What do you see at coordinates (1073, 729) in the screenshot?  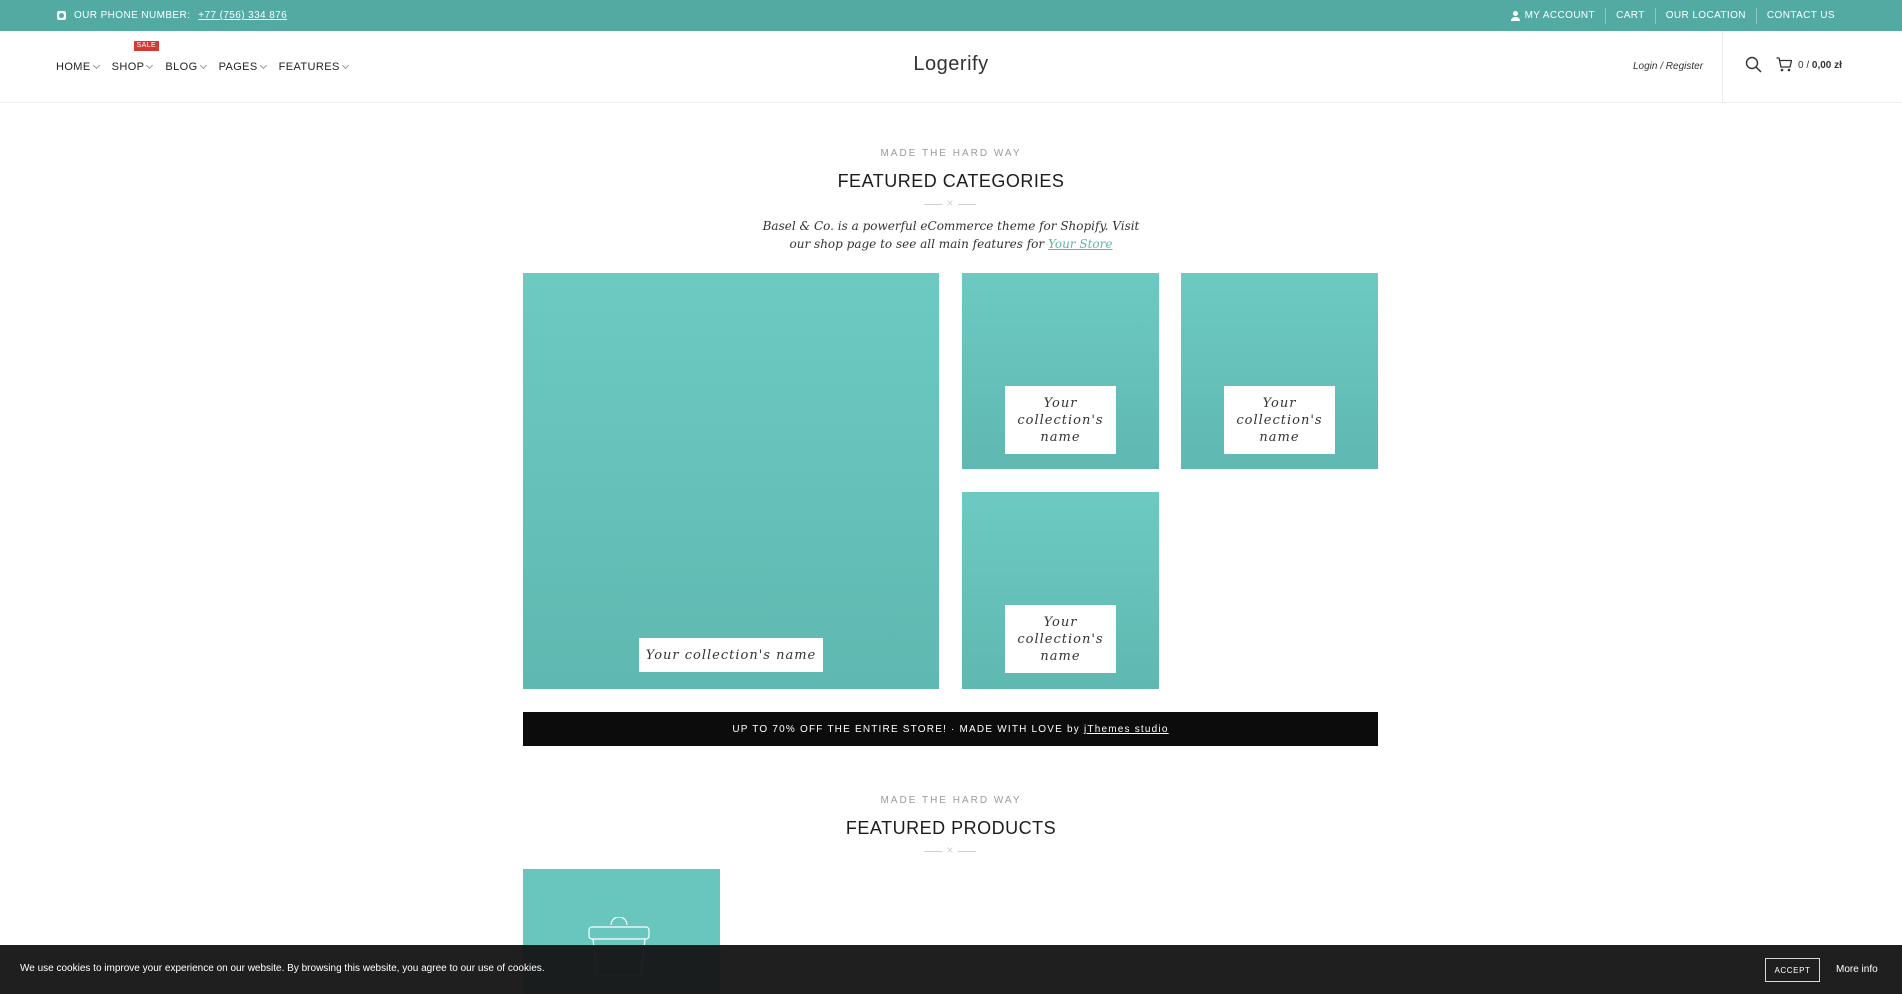 I see `promo-by: by` at bounding box center [1073, 729].